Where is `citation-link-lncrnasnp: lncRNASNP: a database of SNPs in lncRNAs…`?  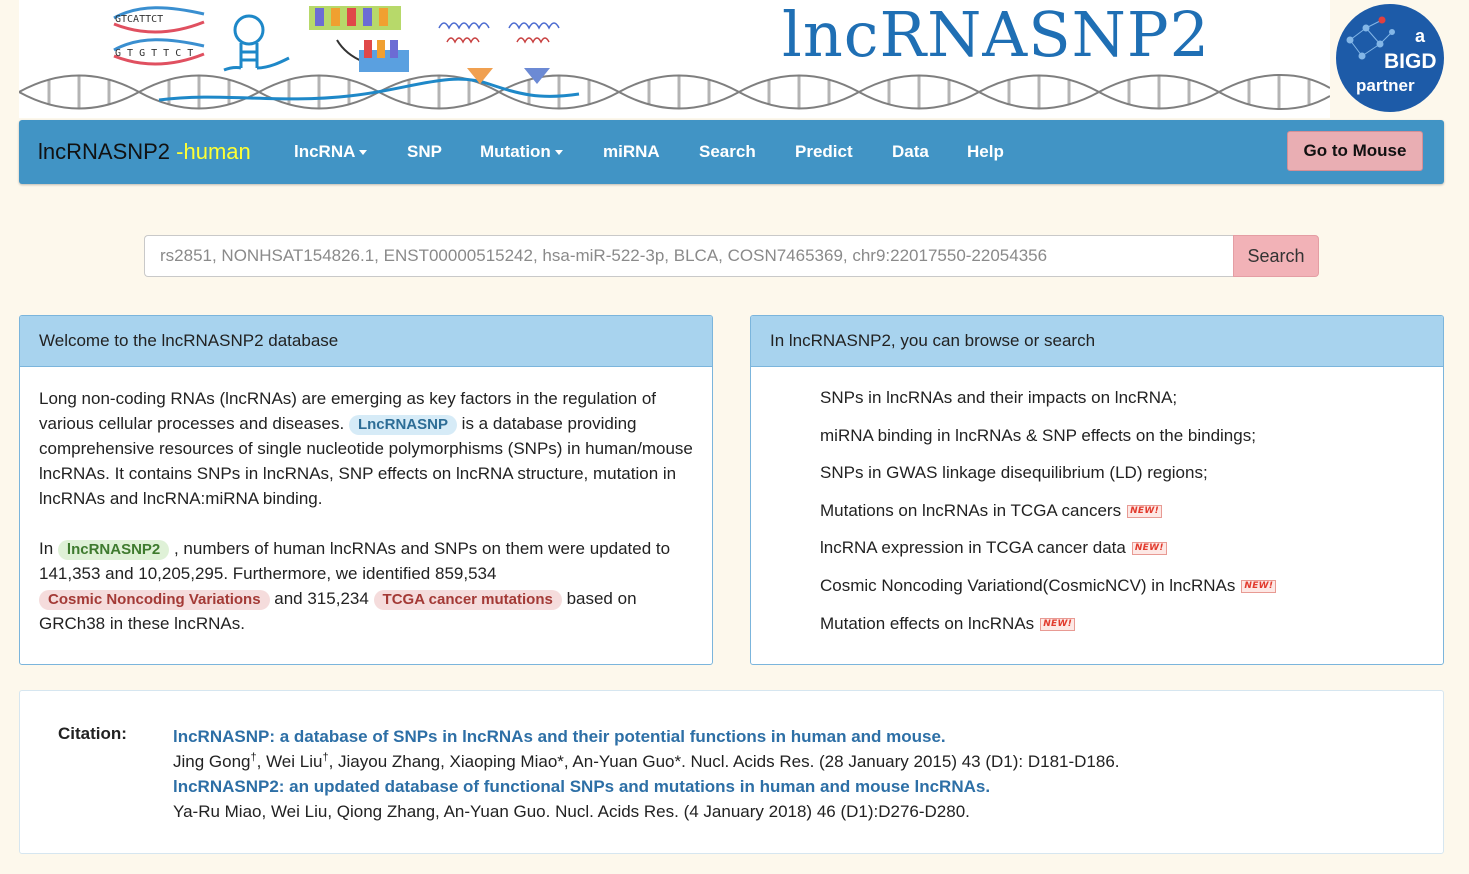 citation-link-lncrnasnp: lncRNASNP: a database of SNPs in lncRNAs… is located at coordinates (646, 736).